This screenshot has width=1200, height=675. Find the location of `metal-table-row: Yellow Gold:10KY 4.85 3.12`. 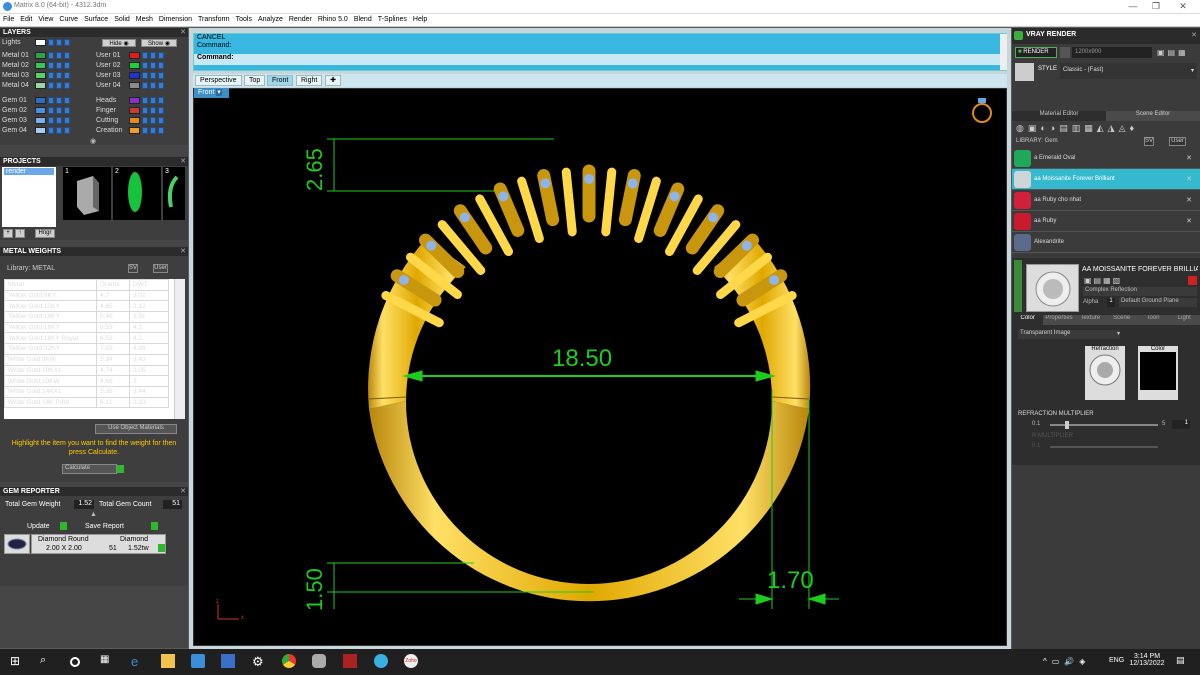

metal-table-row: Yellow Gold:10KY 4.85 3.12 is located at coordinates (86, 306).